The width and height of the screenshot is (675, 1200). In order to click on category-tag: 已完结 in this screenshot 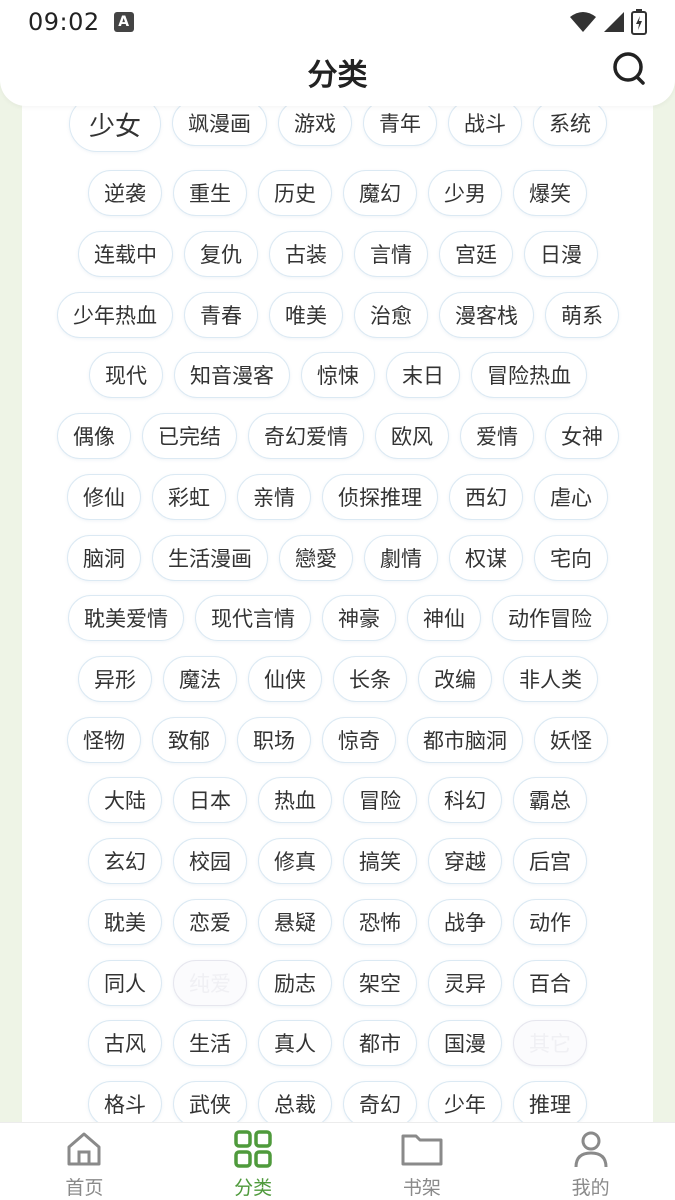, I will do `click(189, 436)`.